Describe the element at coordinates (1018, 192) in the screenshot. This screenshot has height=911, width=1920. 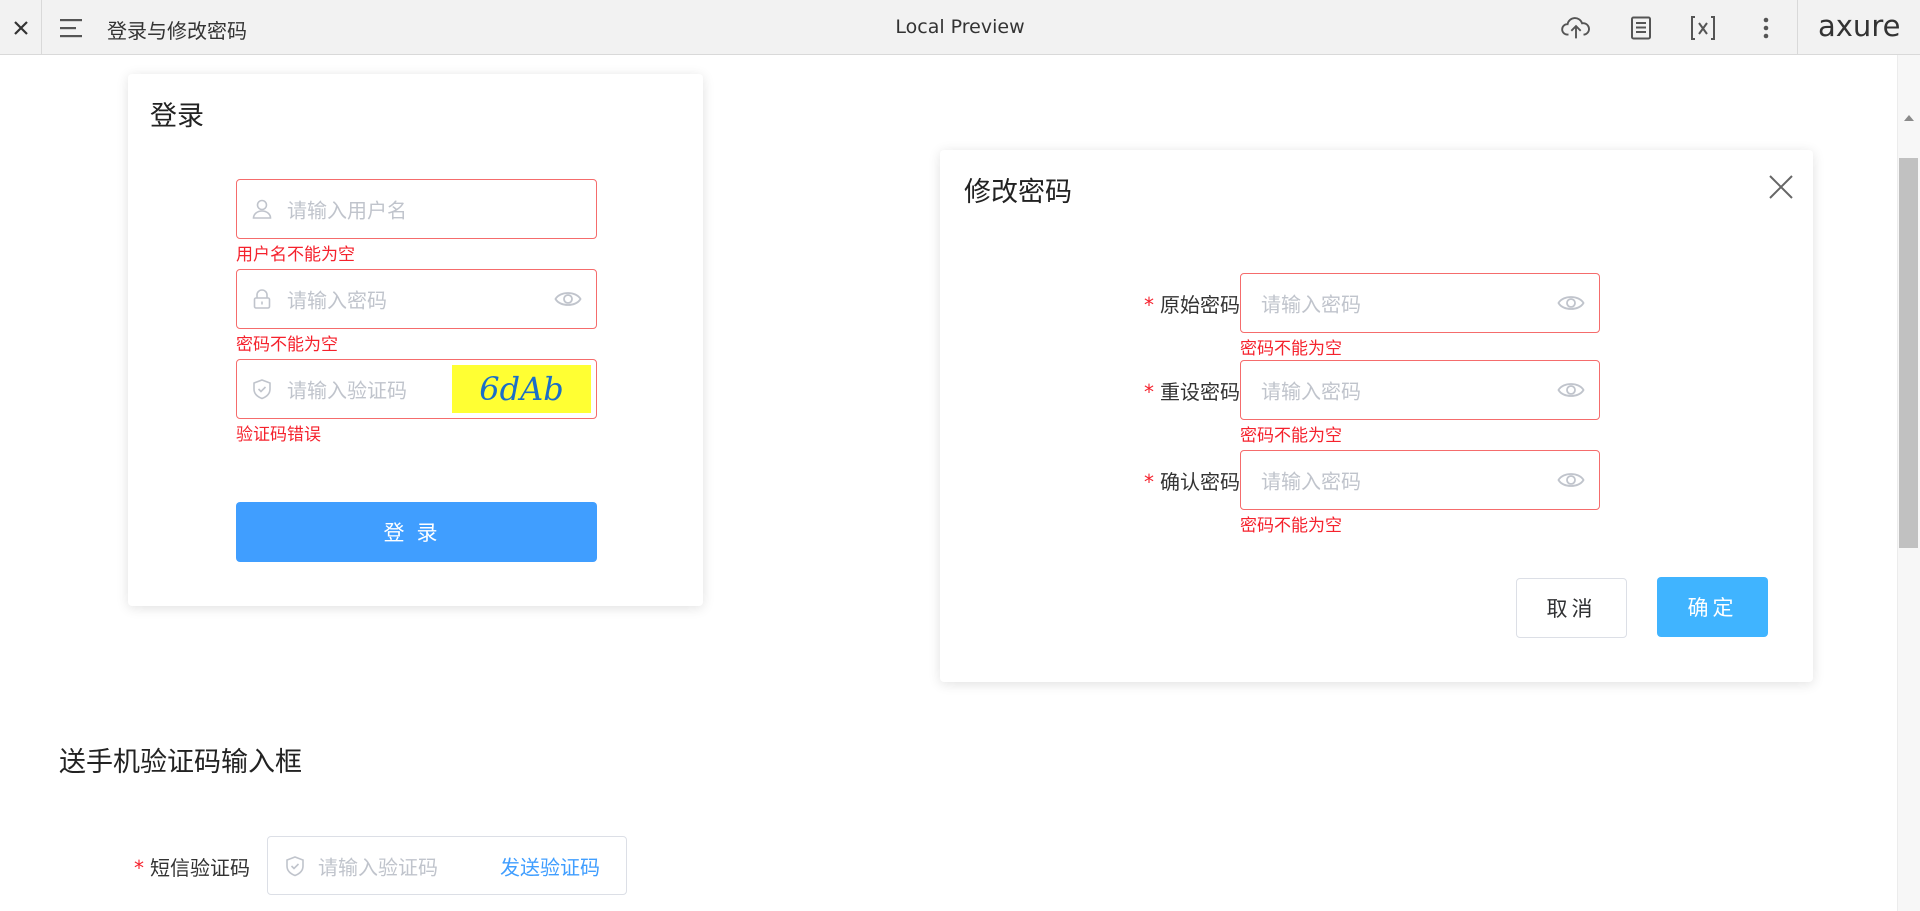
I see `change-password-title: 修改密码` at that location.